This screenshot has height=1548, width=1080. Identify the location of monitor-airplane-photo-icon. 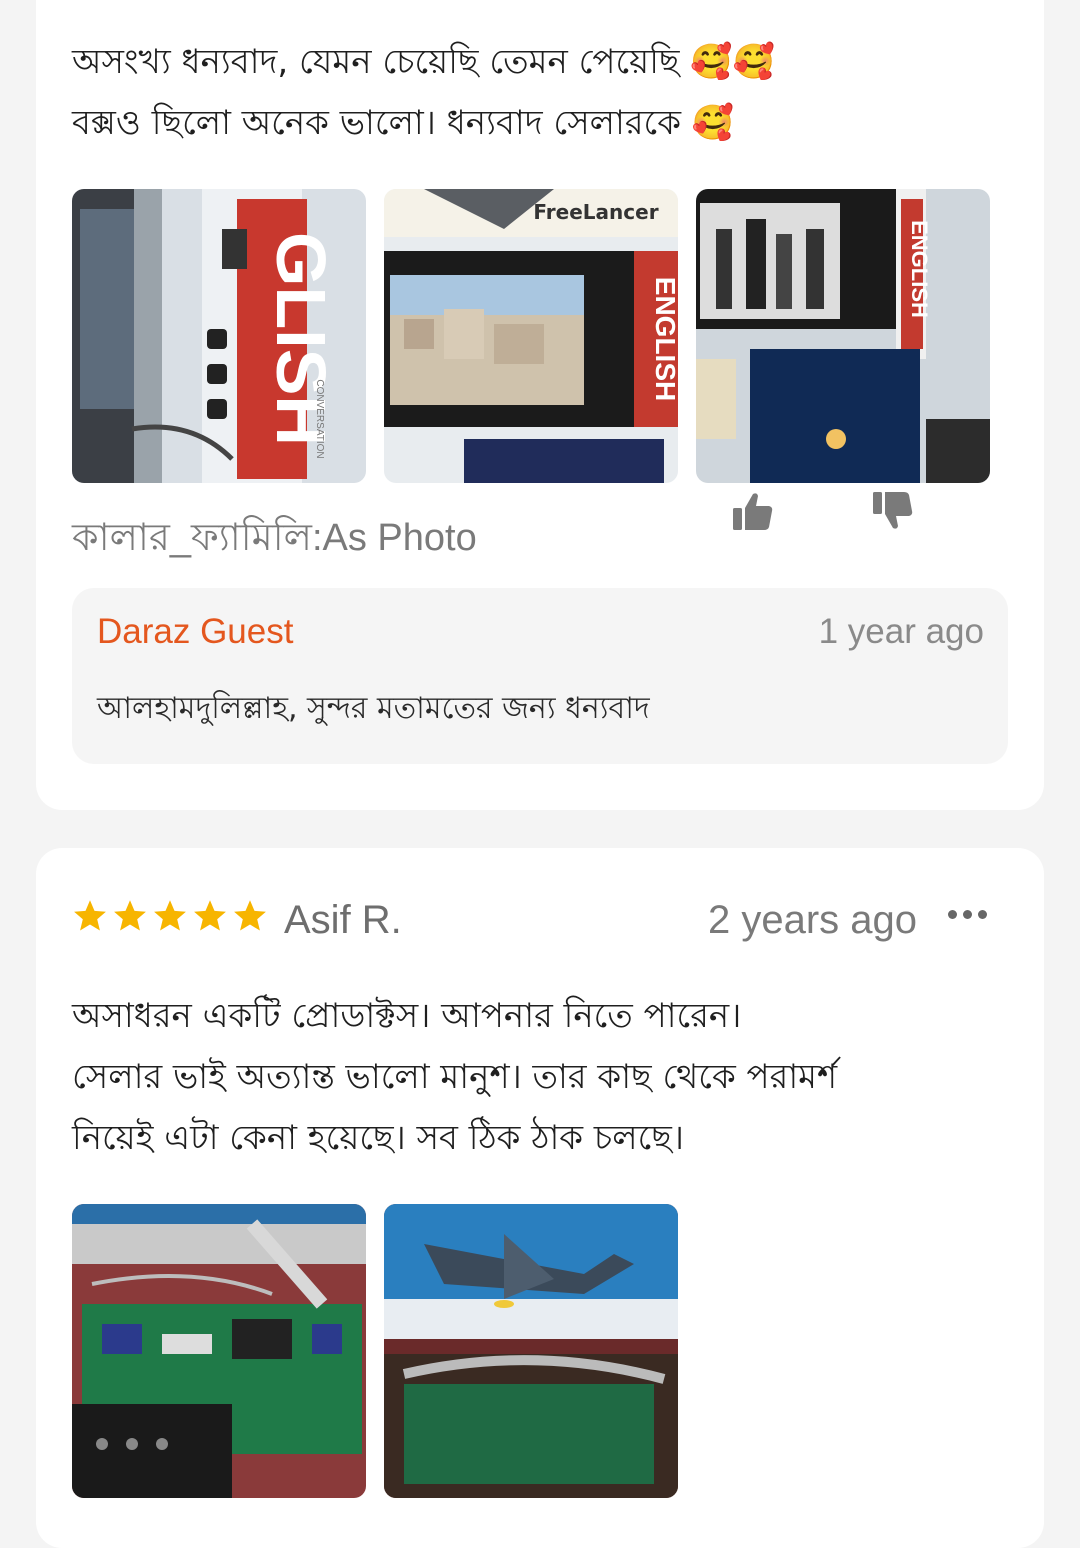
(531, 1351).